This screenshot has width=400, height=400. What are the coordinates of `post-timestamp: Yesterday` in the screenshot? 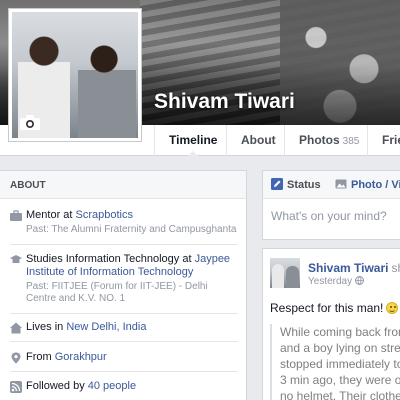 It's located at (336, 281).